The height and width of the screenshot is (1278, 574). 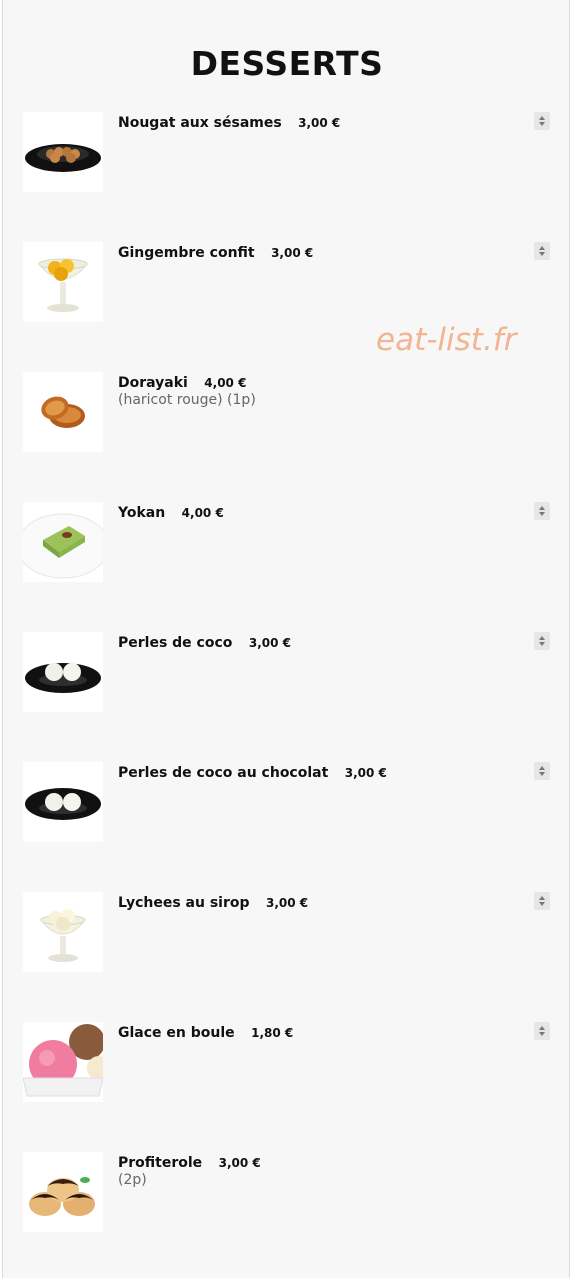 What do you see at coordinates (287, 63) in the screenshot?
I see `section-title: DESSERTS` at bounding box center [287, 63].